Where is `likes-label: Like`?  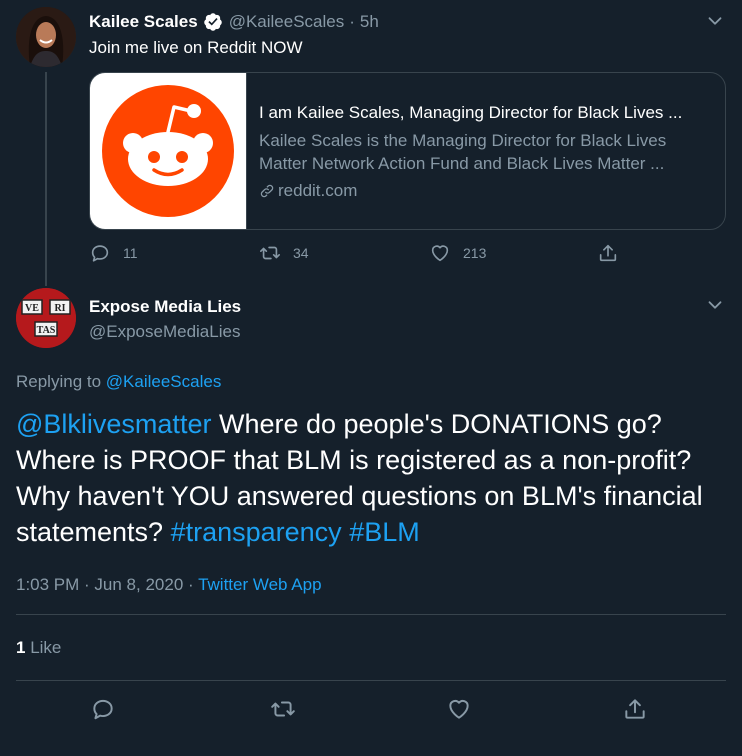 likes-label: Like is located at coordinates (43, 647).